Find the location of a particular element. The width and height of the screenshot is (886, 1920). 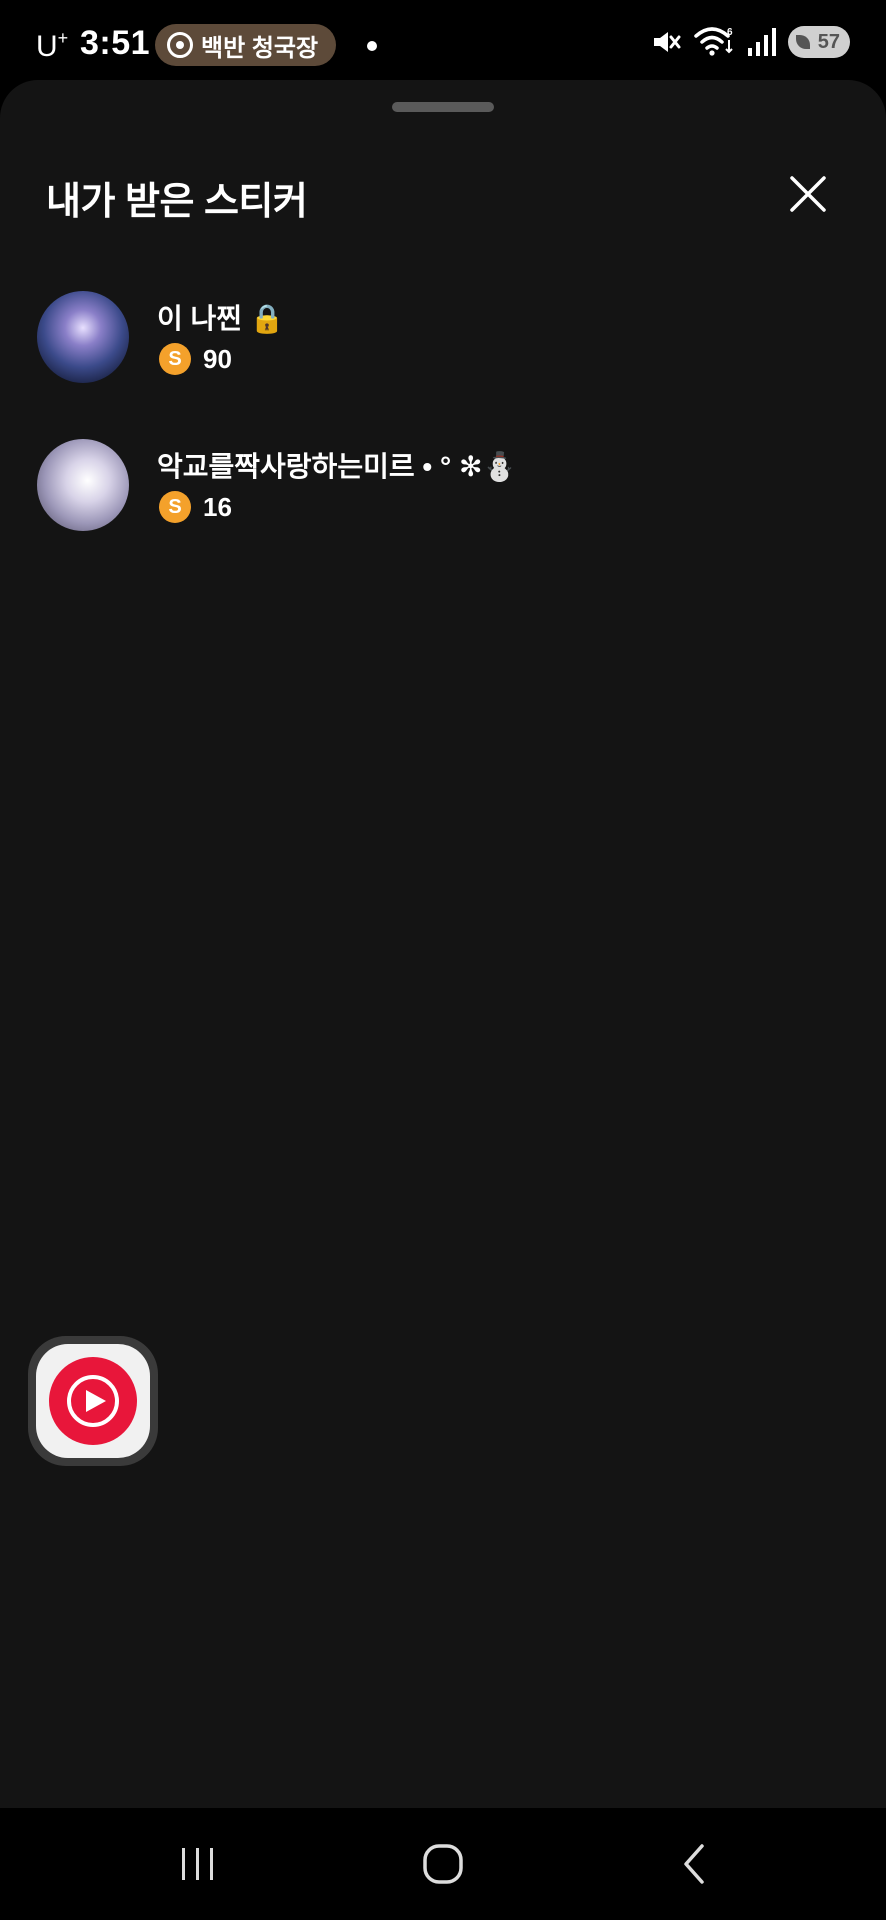

back-button is located at coordinates (694, 1864).